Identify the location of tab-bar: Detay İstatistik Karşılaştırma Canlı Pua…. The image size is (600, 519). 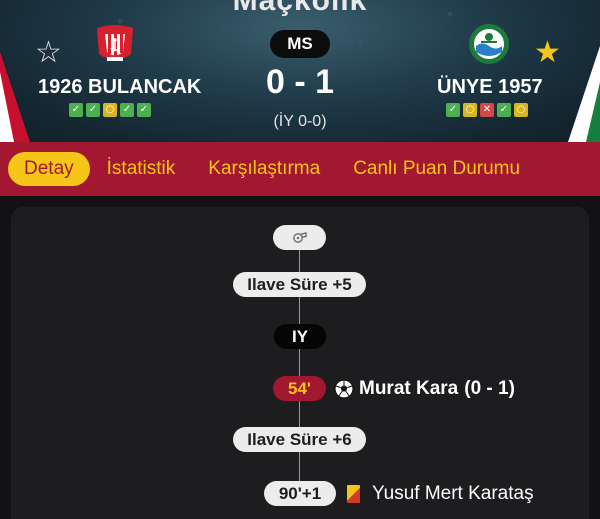
(300, 169).